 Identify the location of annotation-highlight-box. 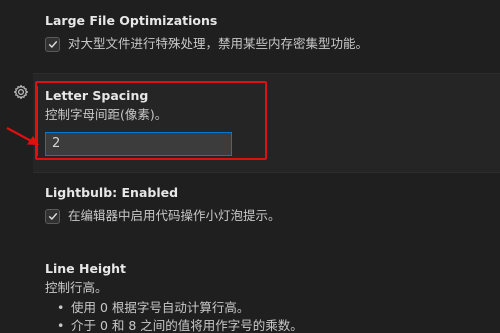
(151, 120).